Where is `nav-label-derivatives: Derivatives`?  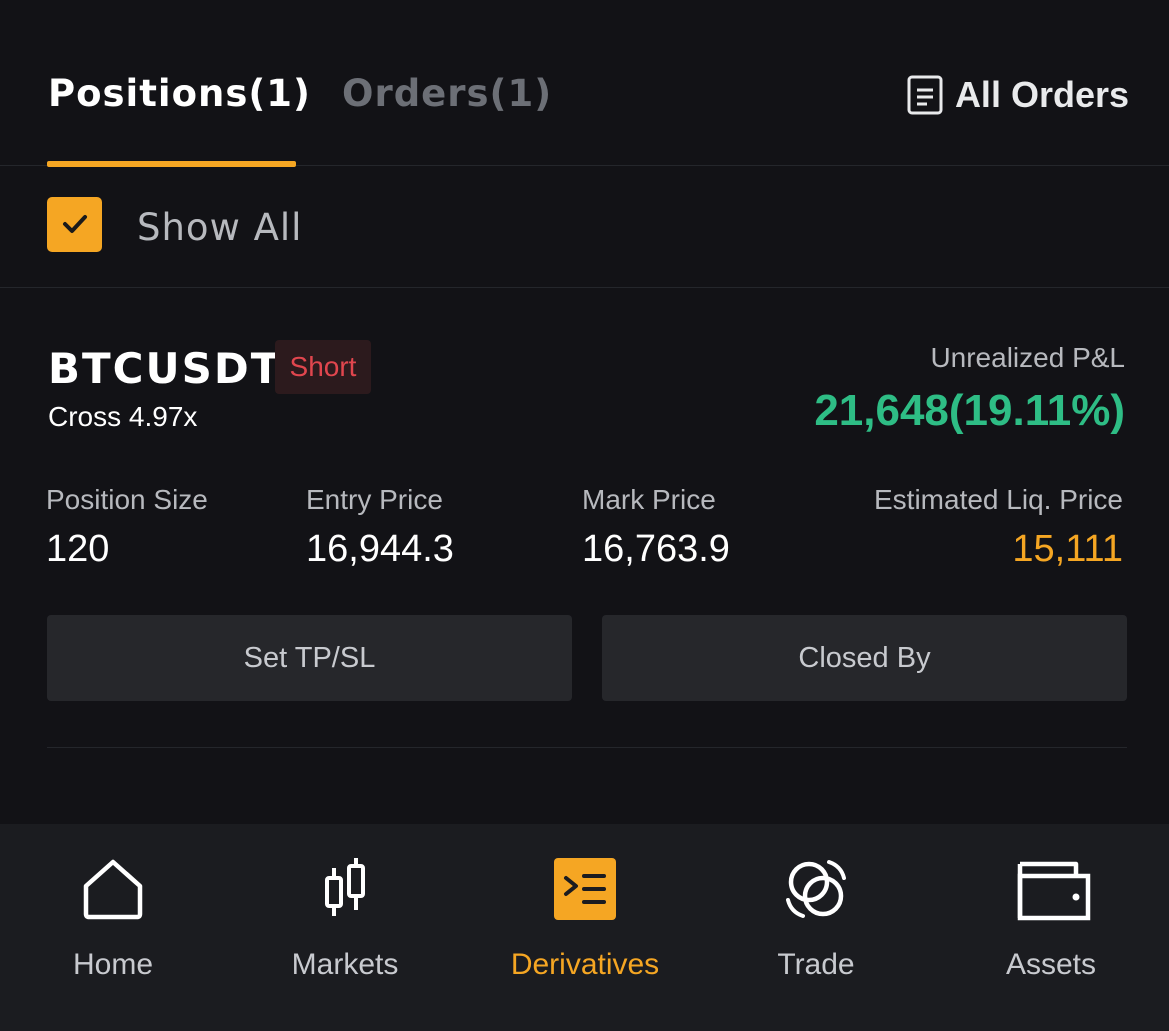
nav-label-derivatives: Derivatives is located at coordinates (585, 964).